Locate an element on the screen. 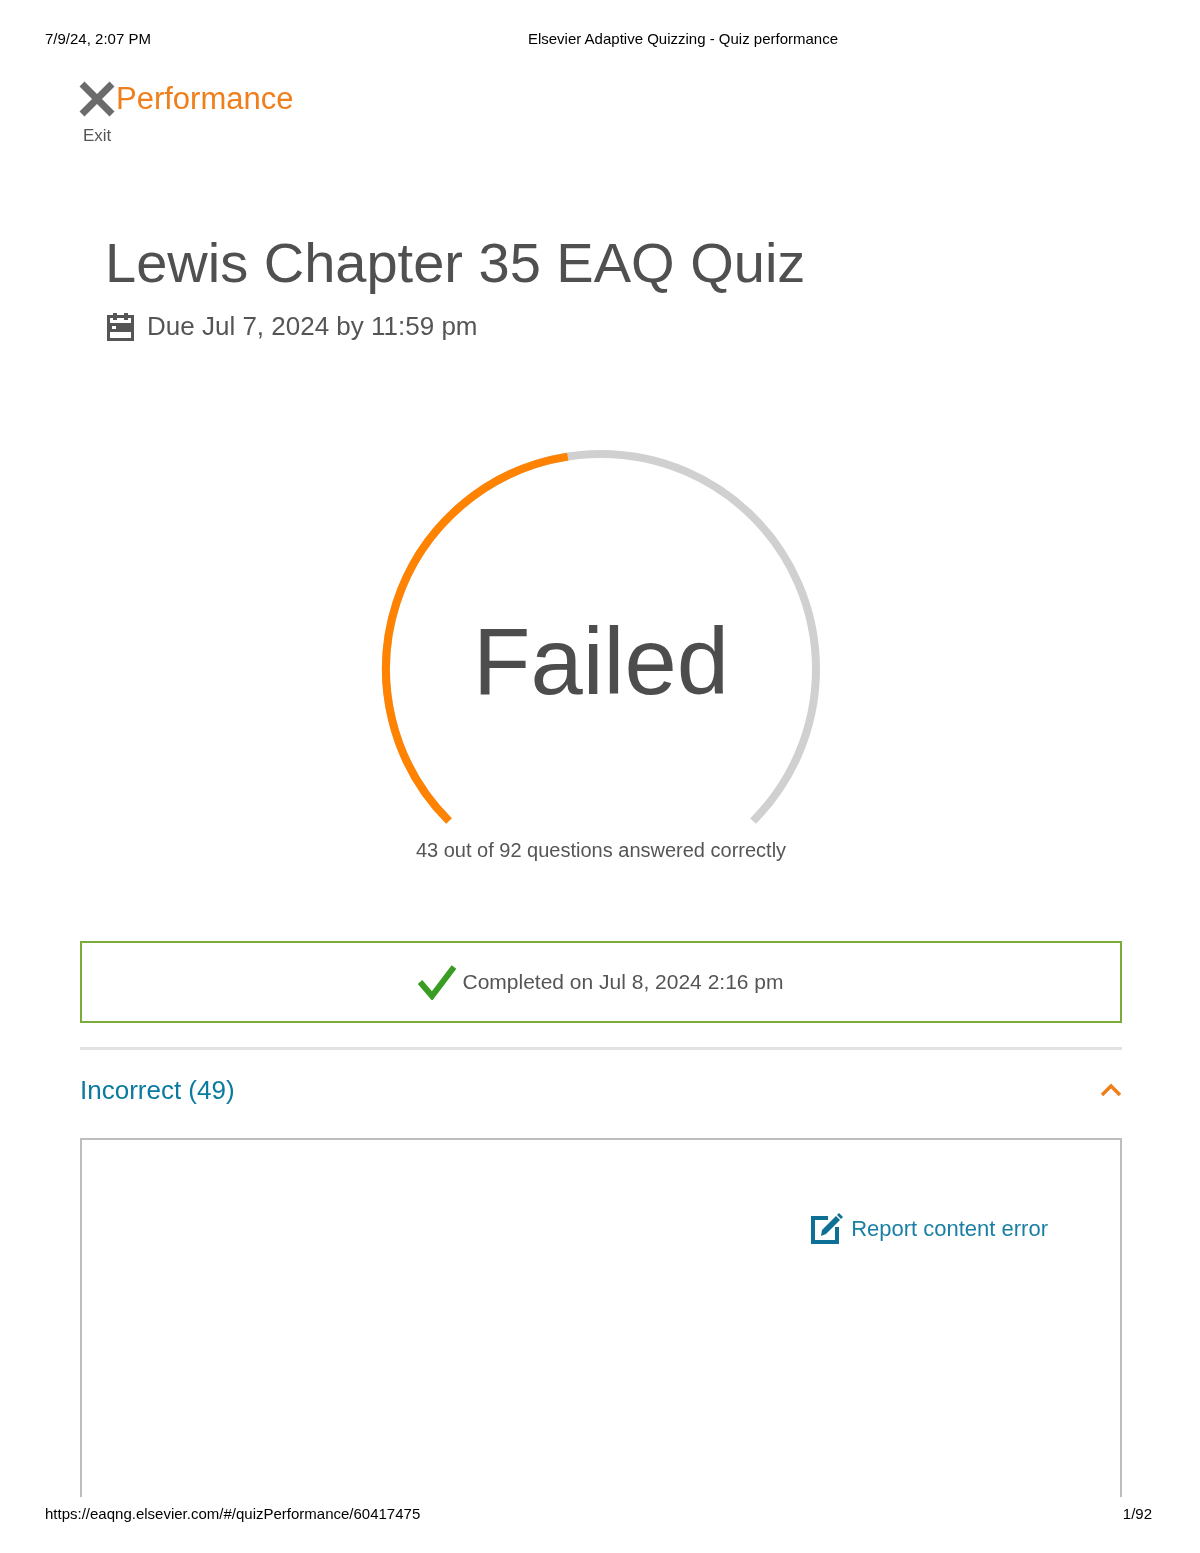 The width and height of the screenshot is (1200, 1553). completion-date: Completed on Jul 8, 2024 2:16 pm is located at coordinates (623, 982).